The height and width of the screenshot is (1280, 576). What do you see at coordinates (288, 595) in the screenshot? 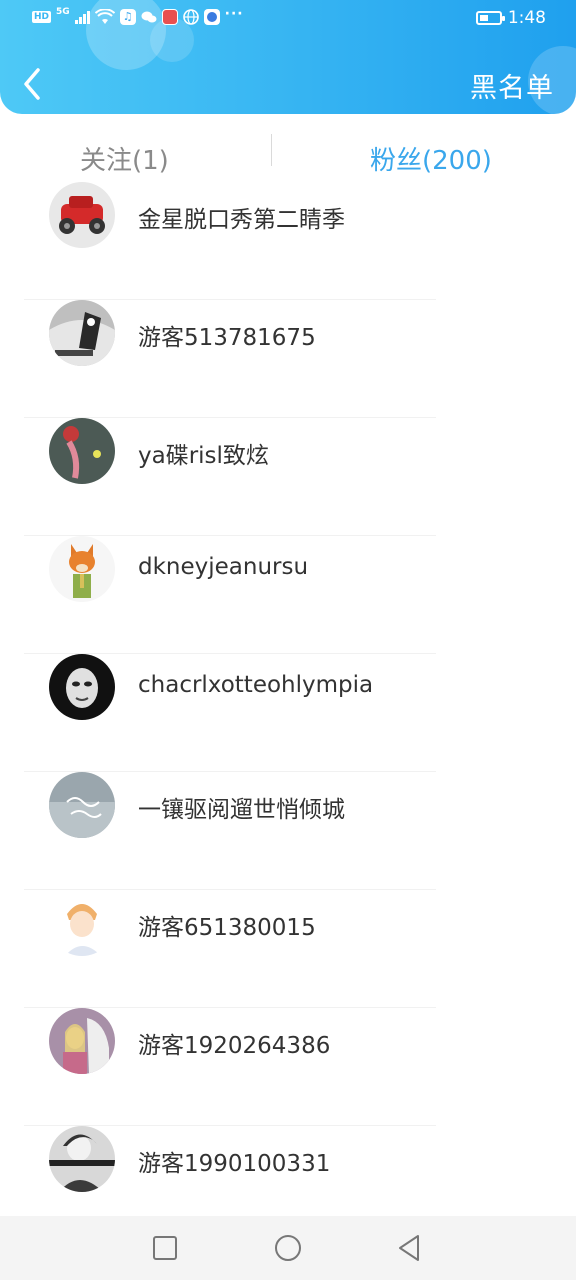
I see `list-item: dkneyjeanursu` at bounding box center [288, 595].